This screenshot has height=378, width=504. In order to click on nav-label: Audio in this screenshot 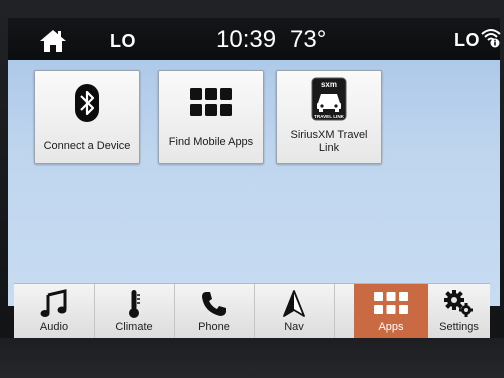, I will do `click(54, 327)`.